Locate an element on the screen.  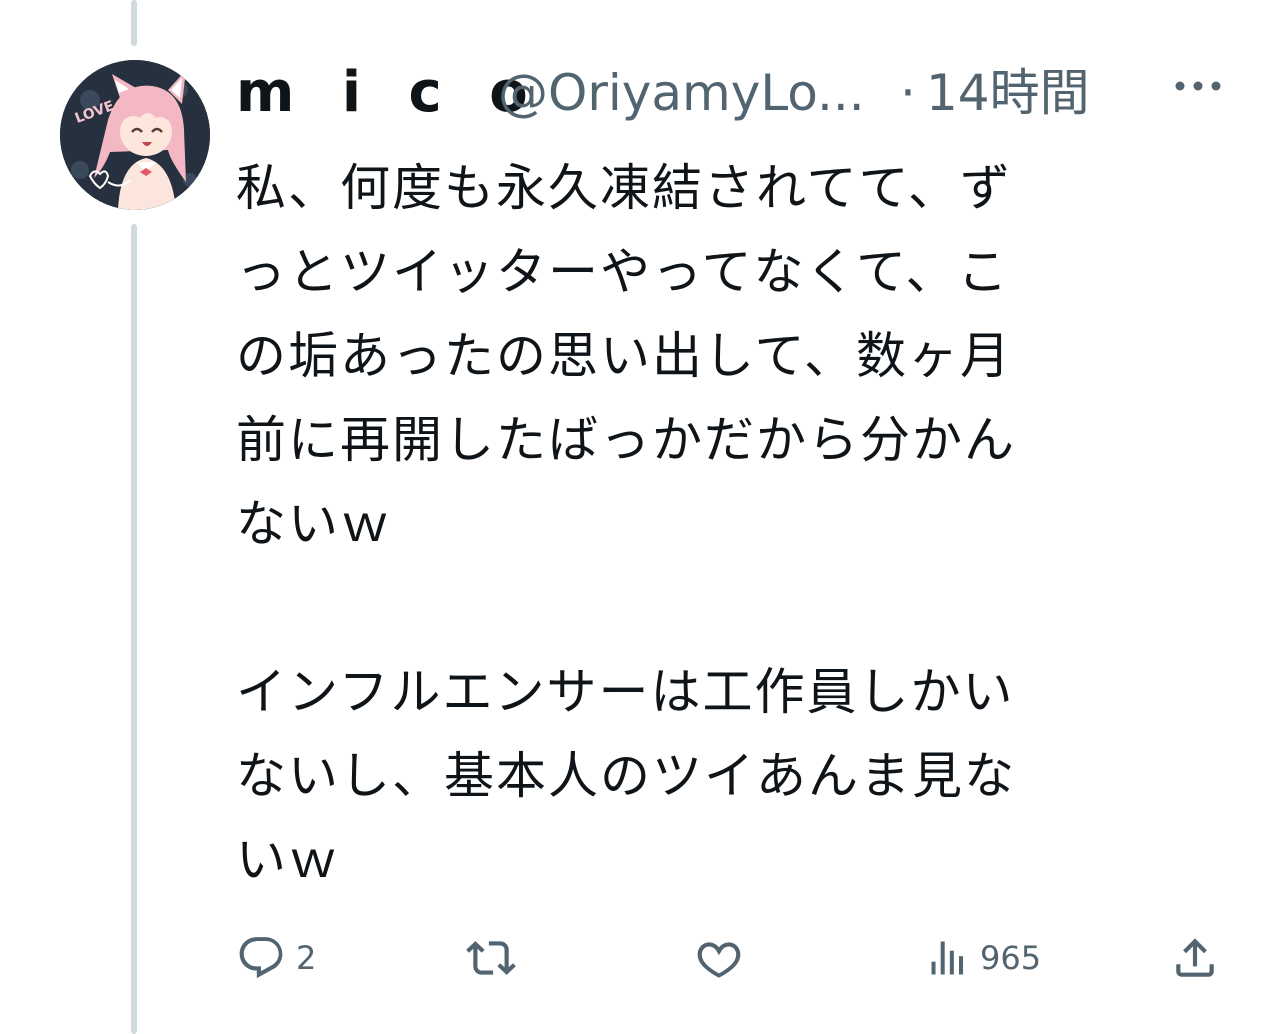
retweet-icon is located at coordinates (491, 958).